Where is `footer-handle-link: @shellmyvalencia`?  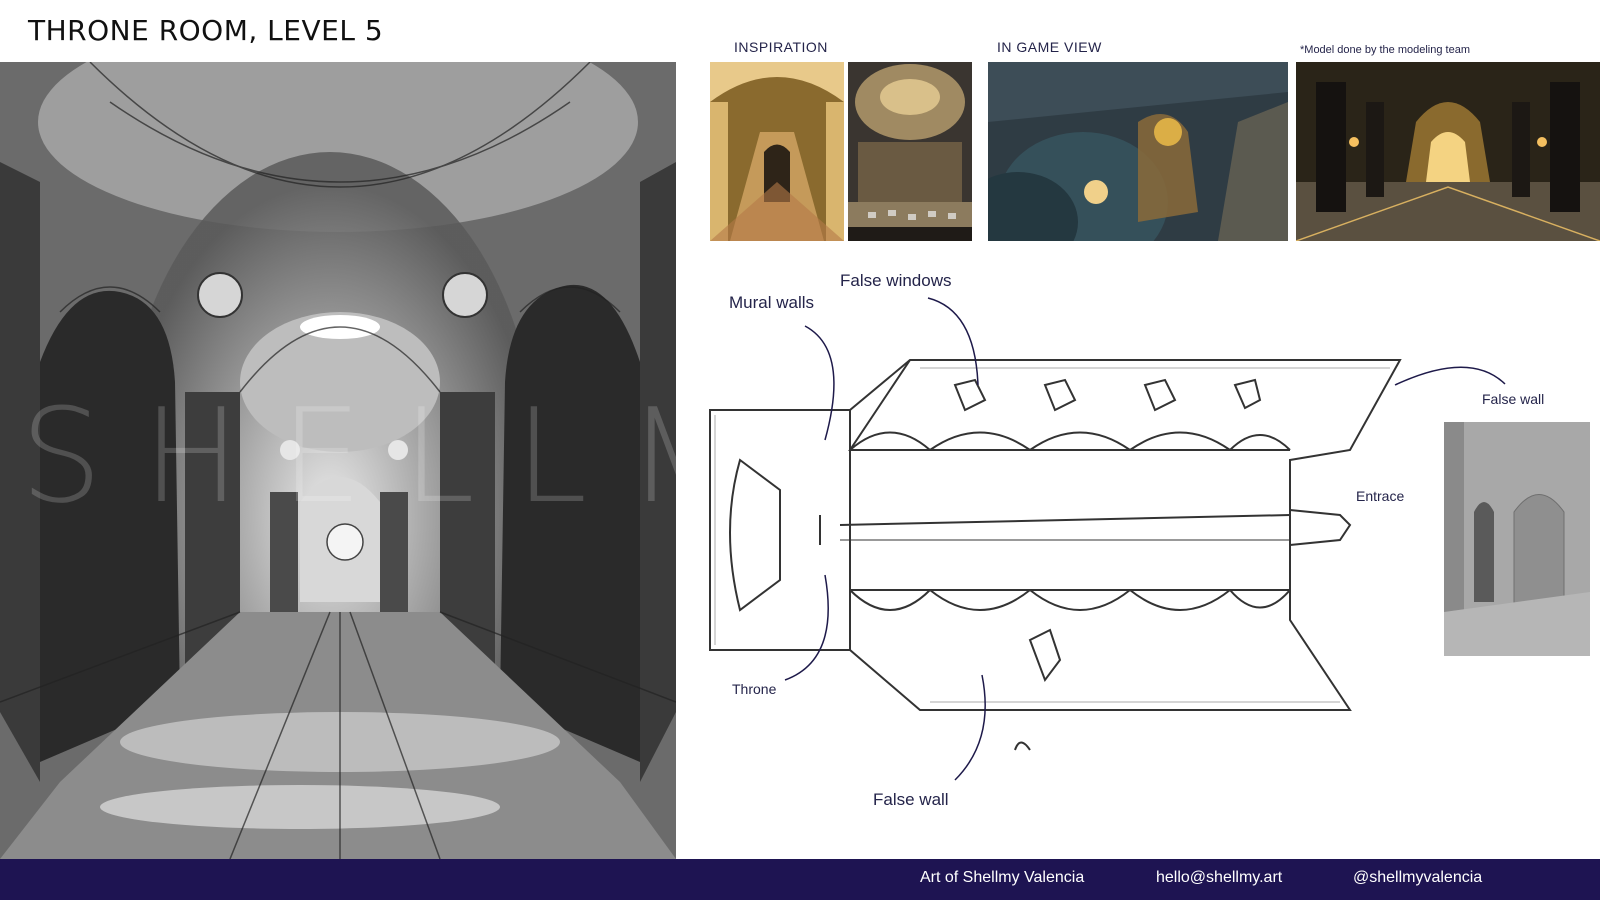
footer-handle-link: @shellmyvalencia is located at coordinates (1417, 878).